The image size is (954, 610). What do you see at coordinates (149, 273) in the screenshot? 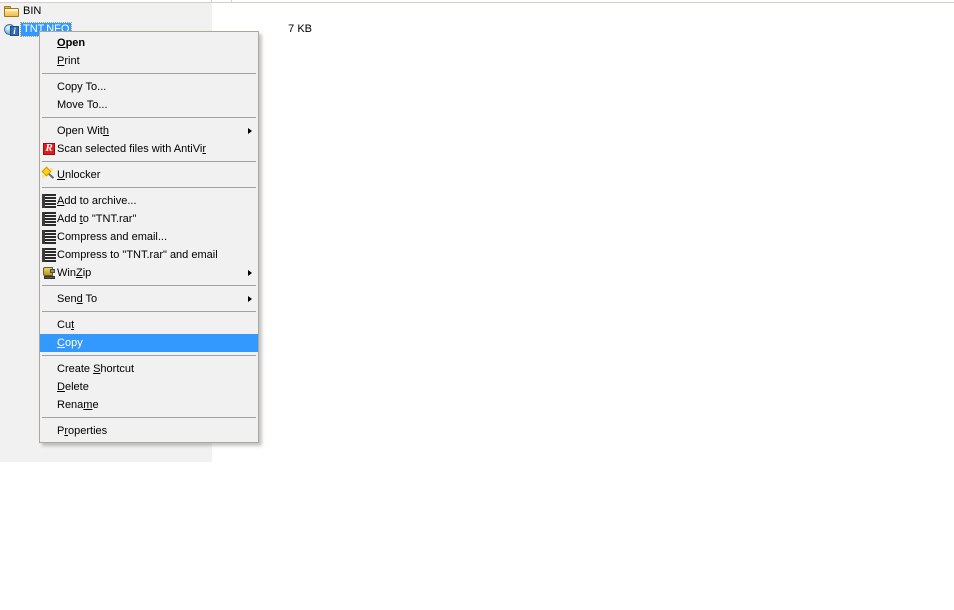
I see `menu-item-winzip: WinZip` at bounding box center [149, 273].